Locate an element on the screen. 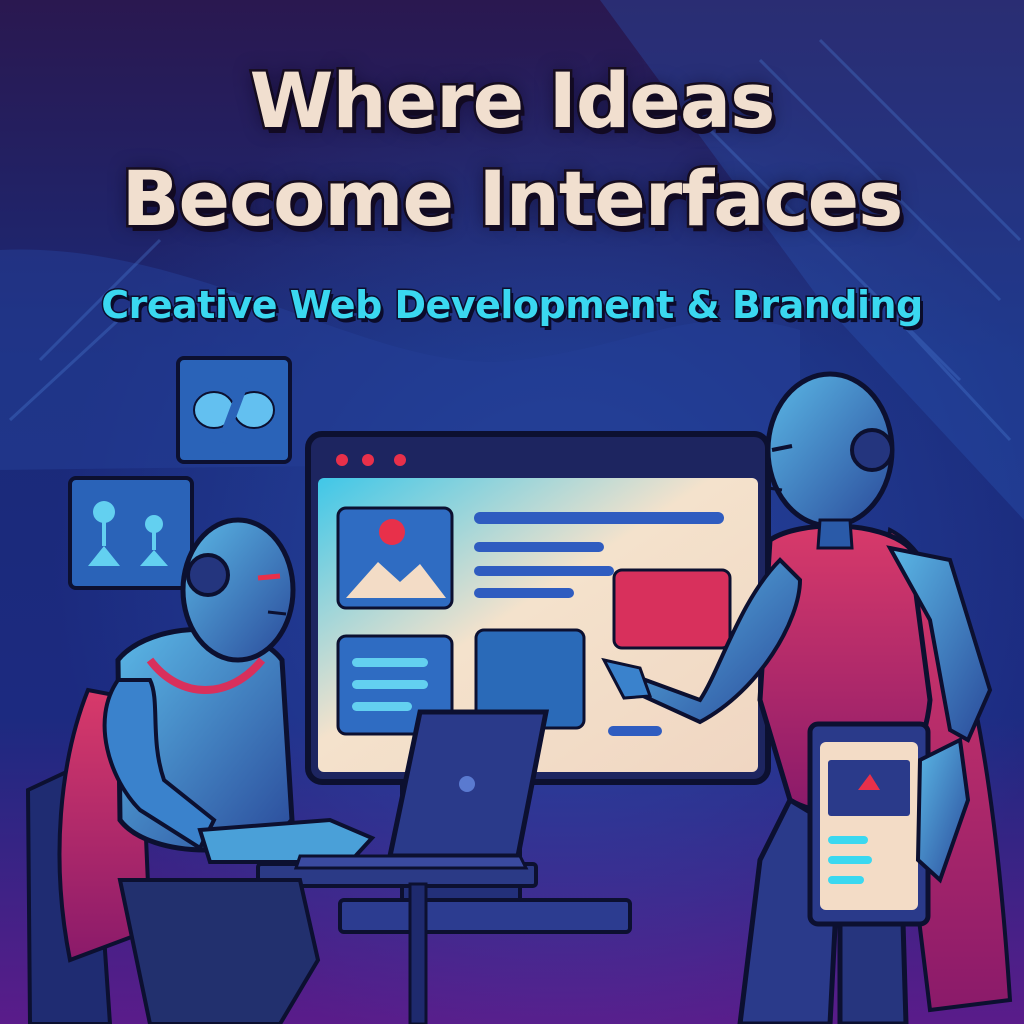  headline-line-2: Become Interfaces is located at coordinates (512, 199).